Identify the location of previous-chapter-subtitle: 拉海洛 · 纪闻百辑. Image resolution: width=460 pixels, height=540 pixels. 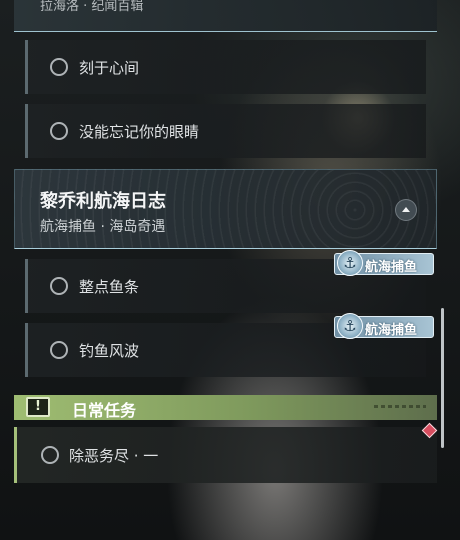
(92, 7).